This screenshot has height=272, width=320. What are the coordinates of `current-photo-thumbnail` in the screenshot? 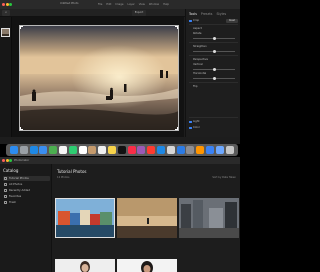 It's located at (5, 32).